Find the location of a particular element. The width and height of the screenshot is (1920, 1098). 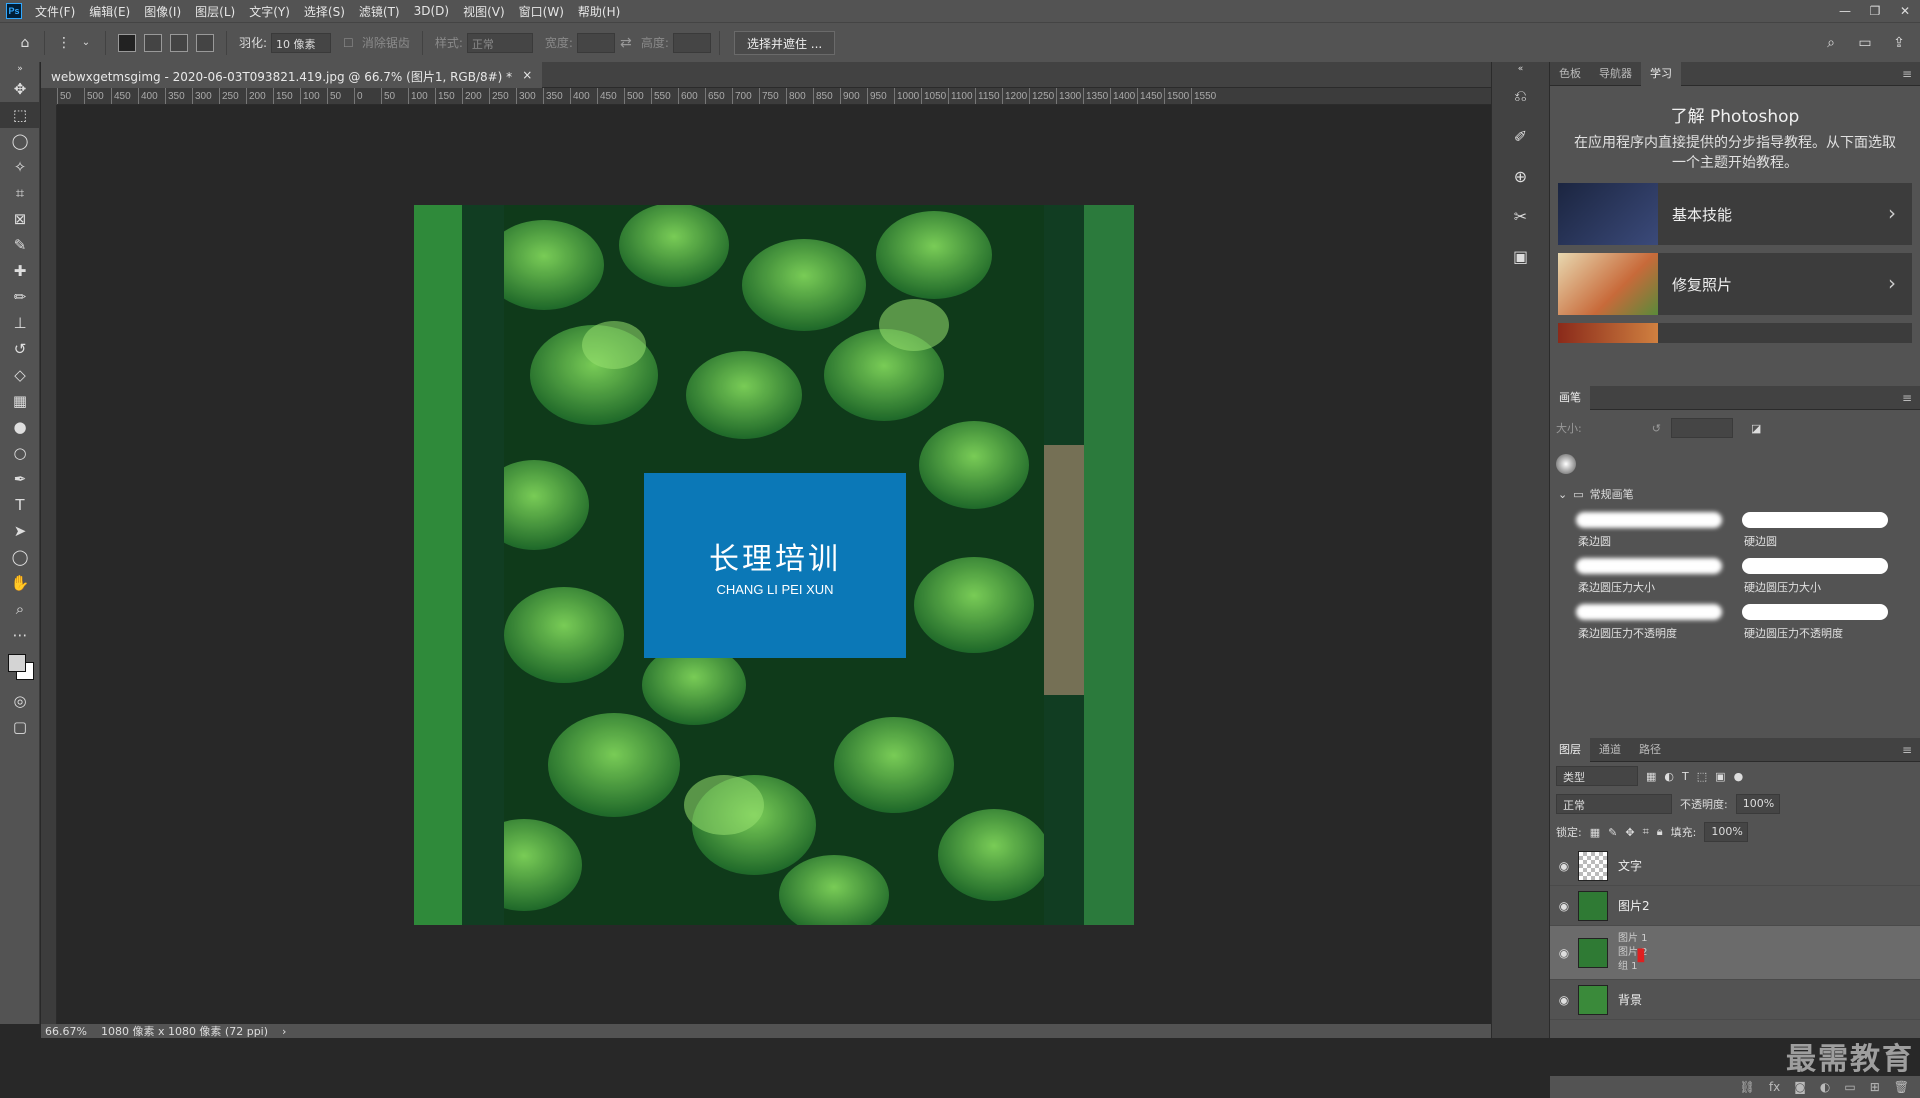

layer-row-text: ◉ 文字 is located at coordinates (1735, 866).